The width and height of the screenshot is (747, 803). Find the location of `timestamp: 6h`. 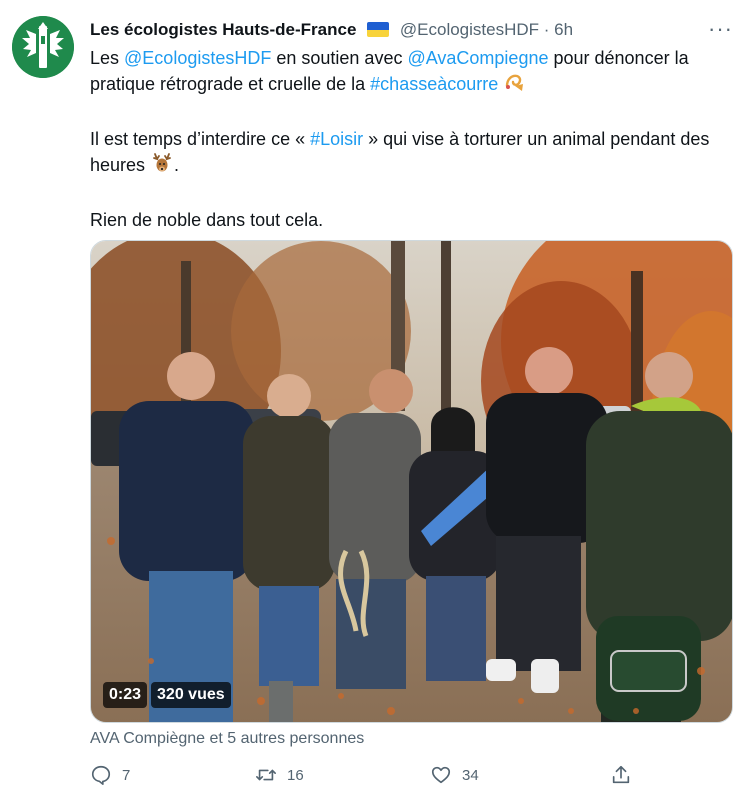

timestamp: 6h is located at coordinates (563, 29).